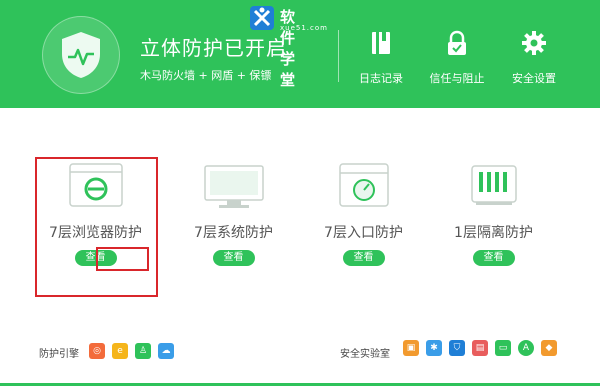 The width and height of the screenshot is (600, 386). Describe the element at coordinates (365, 354) in the screenshot. I see `security-lab-label: 安全实验室` at that location.